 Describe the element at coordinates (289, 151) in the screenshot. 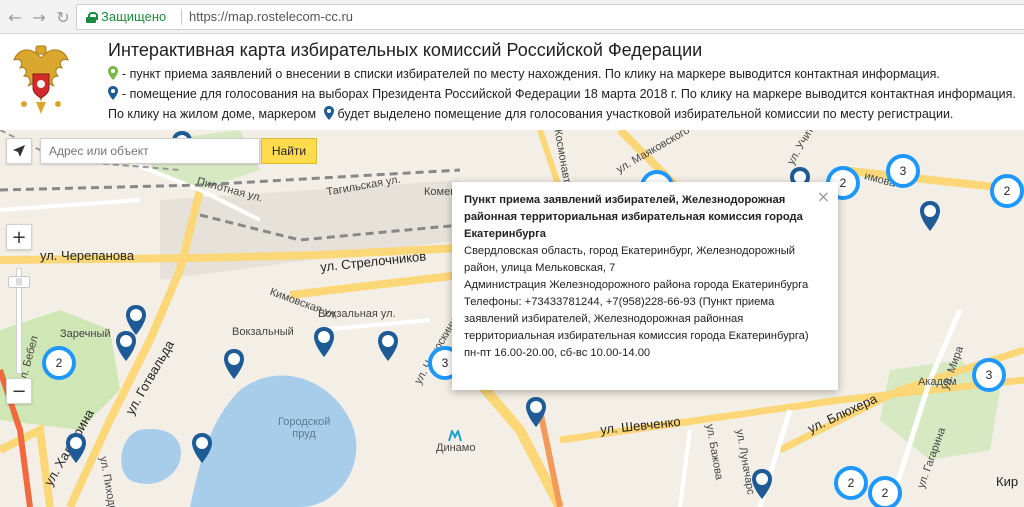

I see `find-button: Найти` at that location.